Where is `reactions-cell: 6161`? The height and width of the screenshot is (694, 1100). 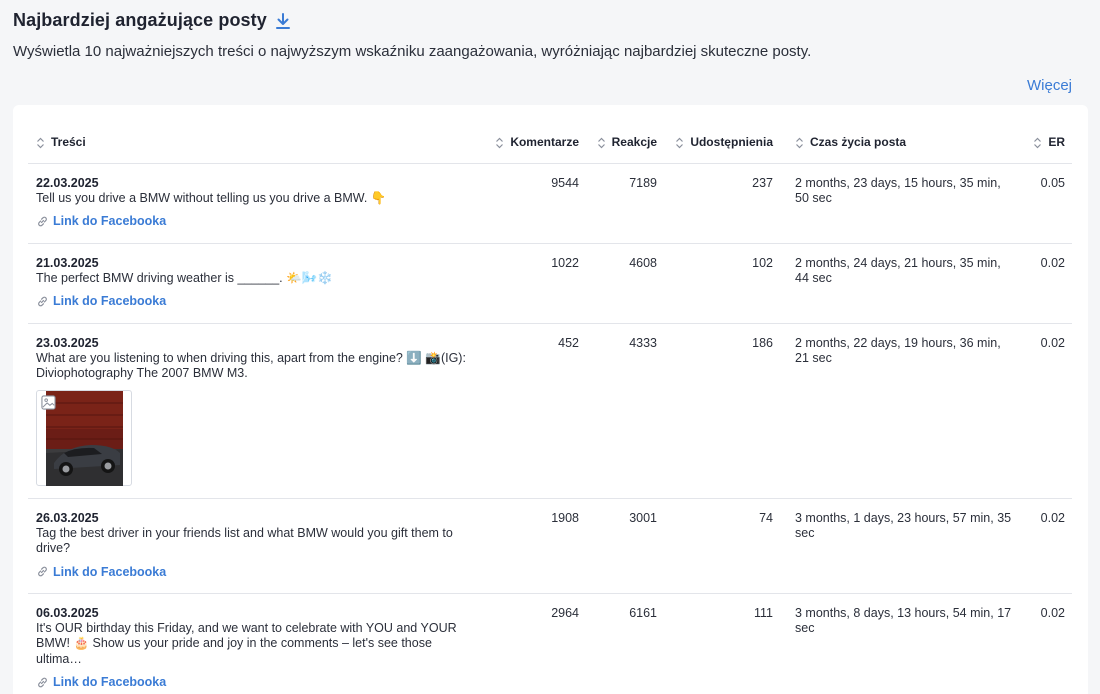
reactions-cell: 6161 is located at coordinates (625, 643).